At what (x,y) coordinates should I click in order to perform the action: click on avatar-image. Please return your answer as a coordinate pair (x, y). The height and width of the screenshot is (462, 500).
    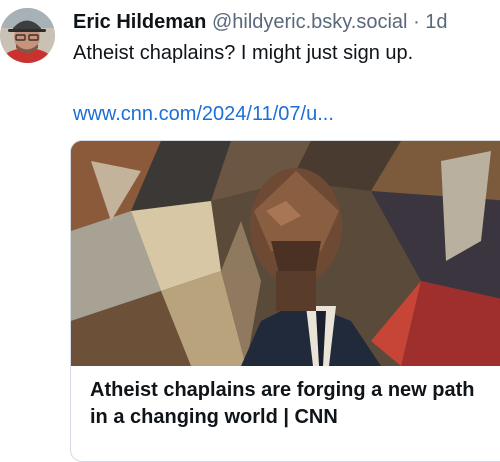
    Looking at the image, I should click on (27, 35).